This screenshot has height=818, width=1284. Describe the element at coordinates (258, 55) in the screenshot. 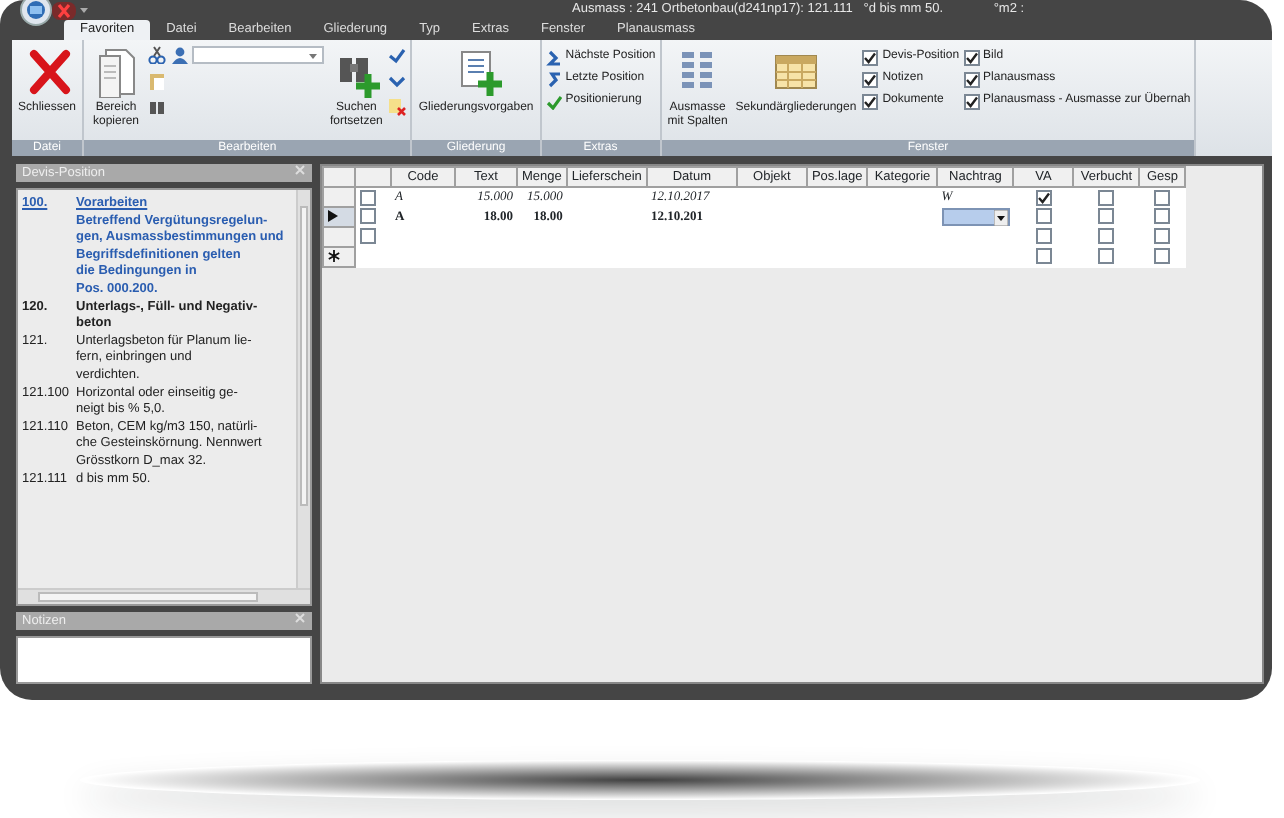

I see `combo-field` at that location.